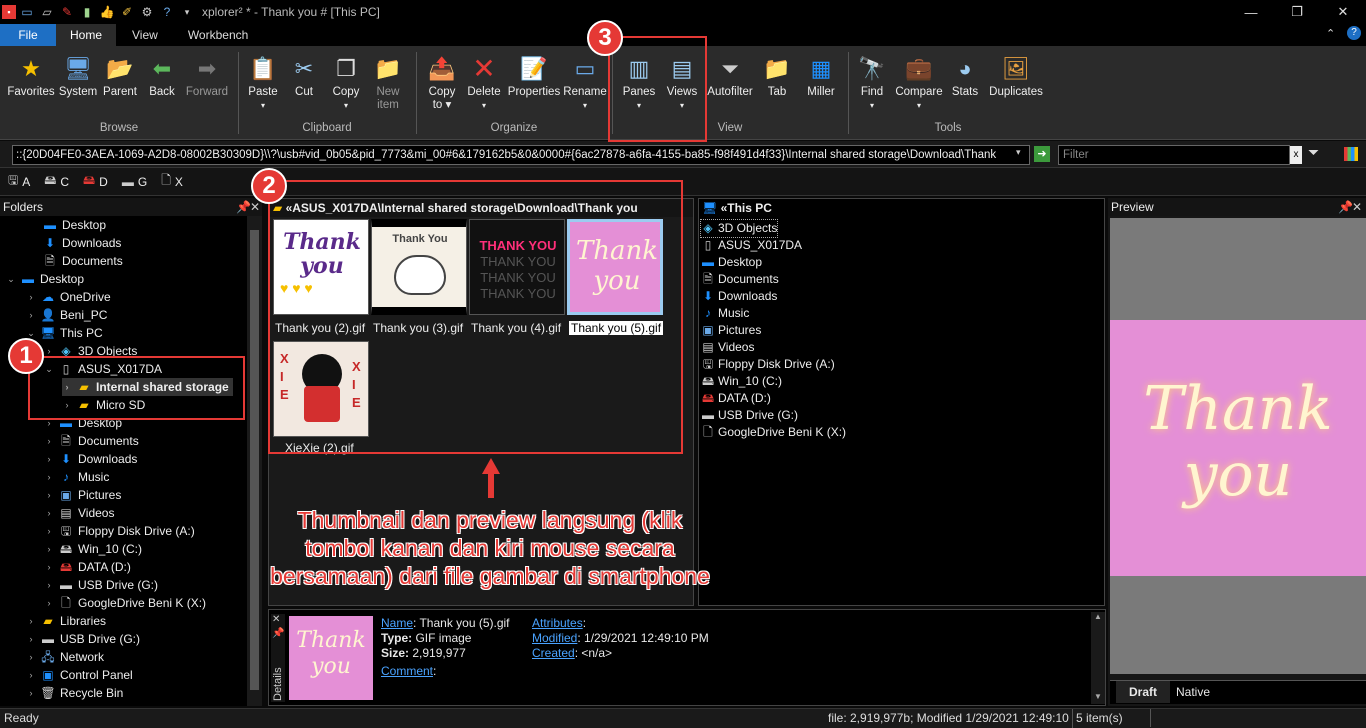  I want to click on list-item-pictures: ▣ Pictures, so click(731, 330).